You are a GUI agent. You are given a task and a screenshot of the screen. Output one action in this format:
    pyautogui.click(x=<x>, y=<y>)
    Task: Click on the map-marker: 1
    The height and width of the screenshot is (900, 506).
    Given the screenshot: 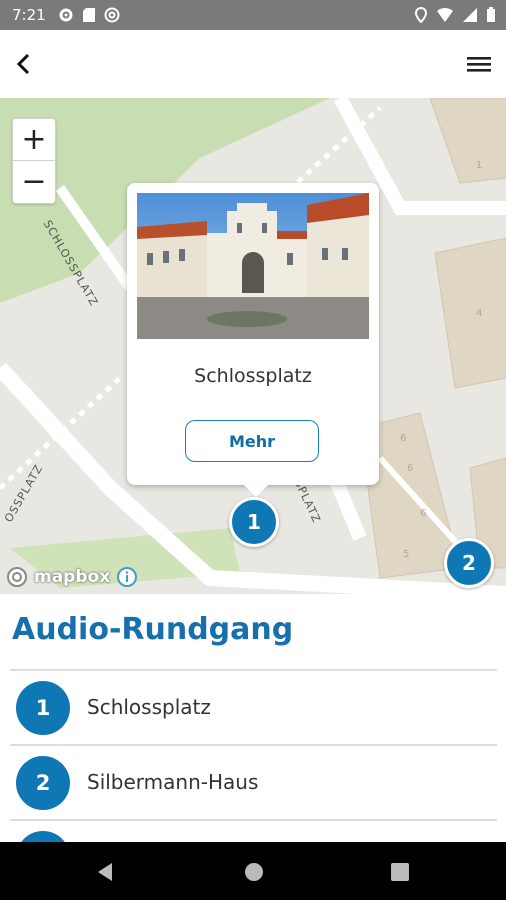 What is the action you would take?
    pyautogui.click(x=254, y=522)
    